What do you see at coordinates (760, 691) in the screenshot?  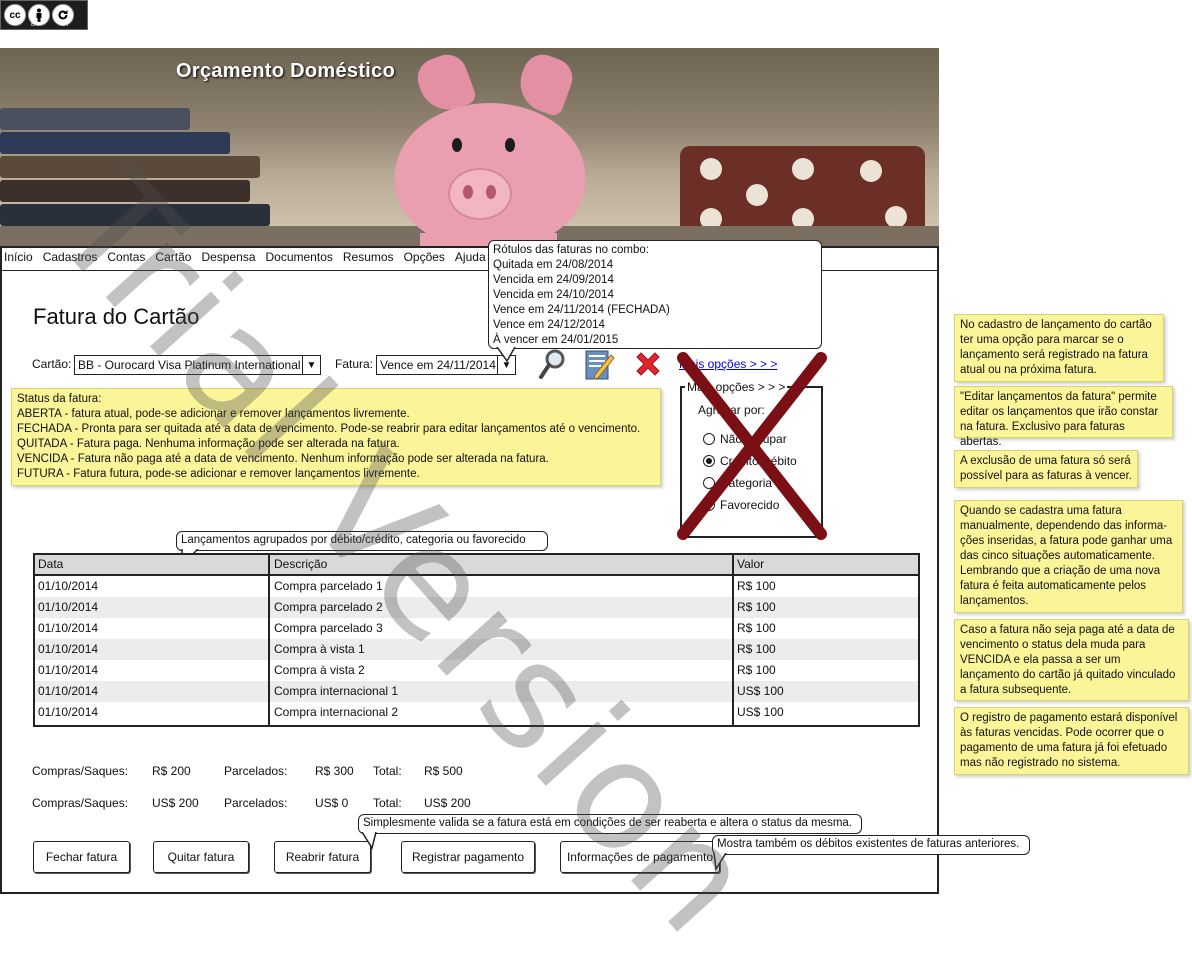 I see `cell-value: US$ 100` at bounding box center [760, 691].